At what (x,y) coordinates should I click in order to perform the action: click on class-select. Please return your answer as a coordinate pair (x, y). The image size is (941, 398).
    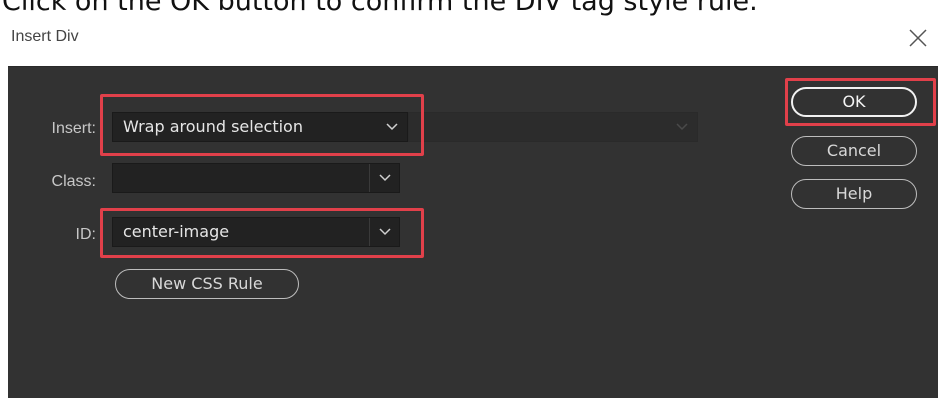
    Looking at the image, I should click on (256, 178).